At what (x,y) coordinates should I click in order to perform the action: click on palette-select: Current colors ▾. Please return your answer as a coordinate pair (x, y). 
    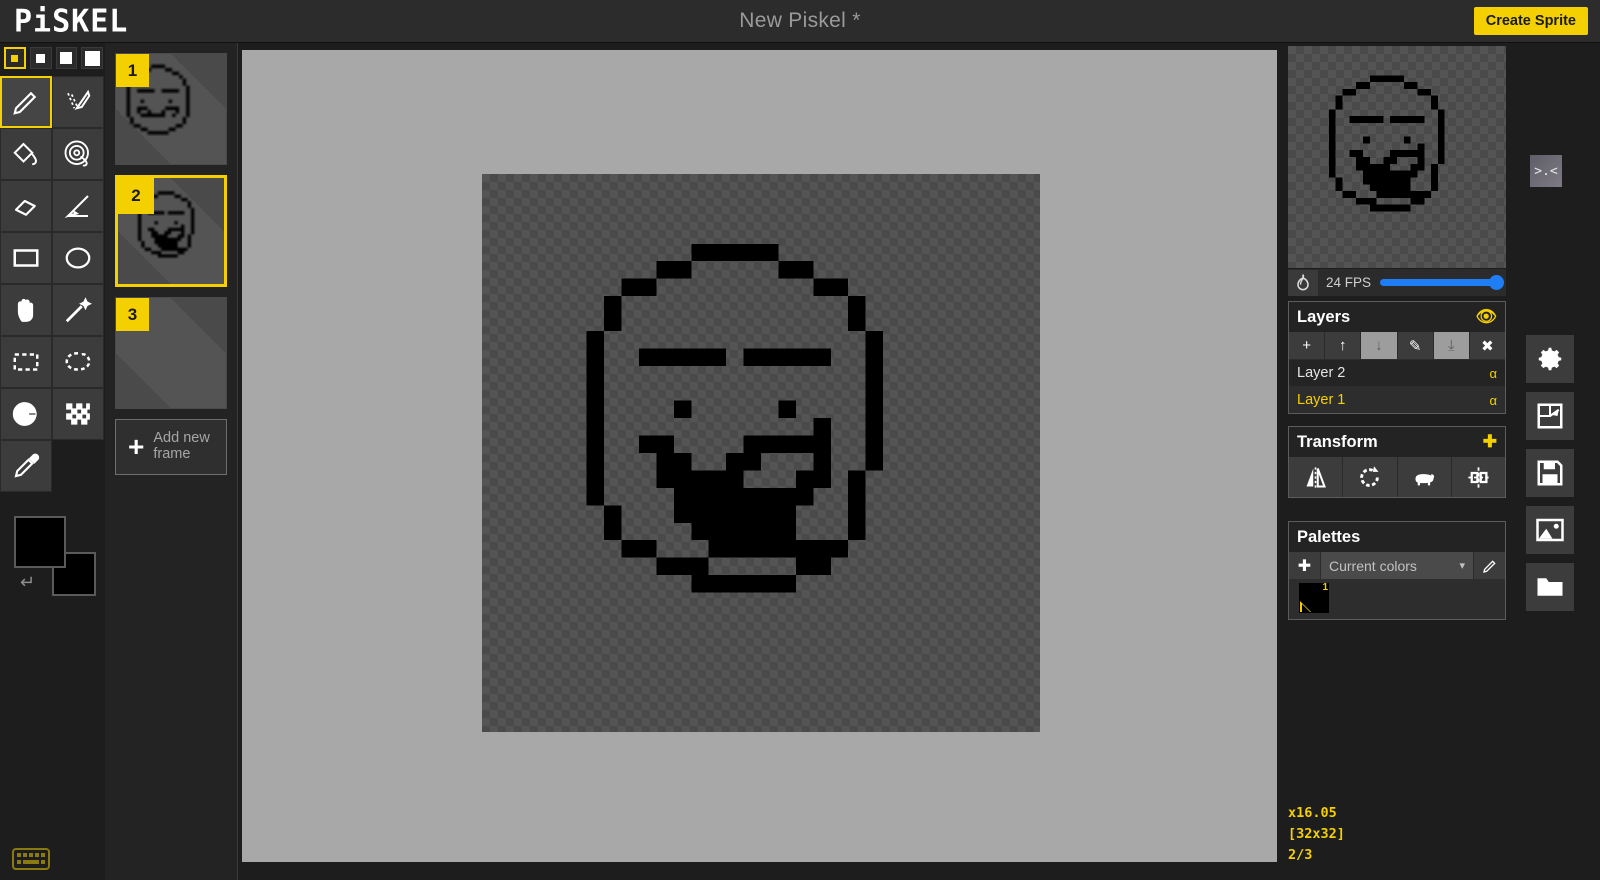
    Looking at the image, I should click on (1397, 565).